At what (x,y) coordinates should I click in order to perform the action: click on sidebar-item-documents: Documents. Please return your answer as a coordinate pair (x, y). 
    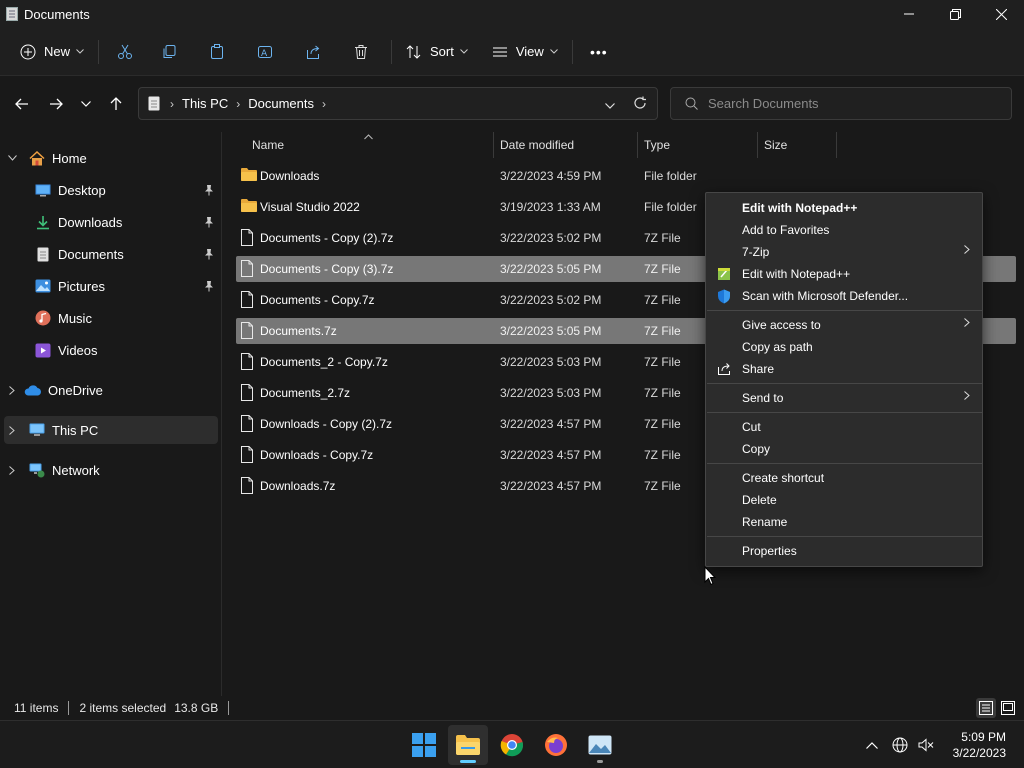
    Looking at the image, I should click on (111, 254).